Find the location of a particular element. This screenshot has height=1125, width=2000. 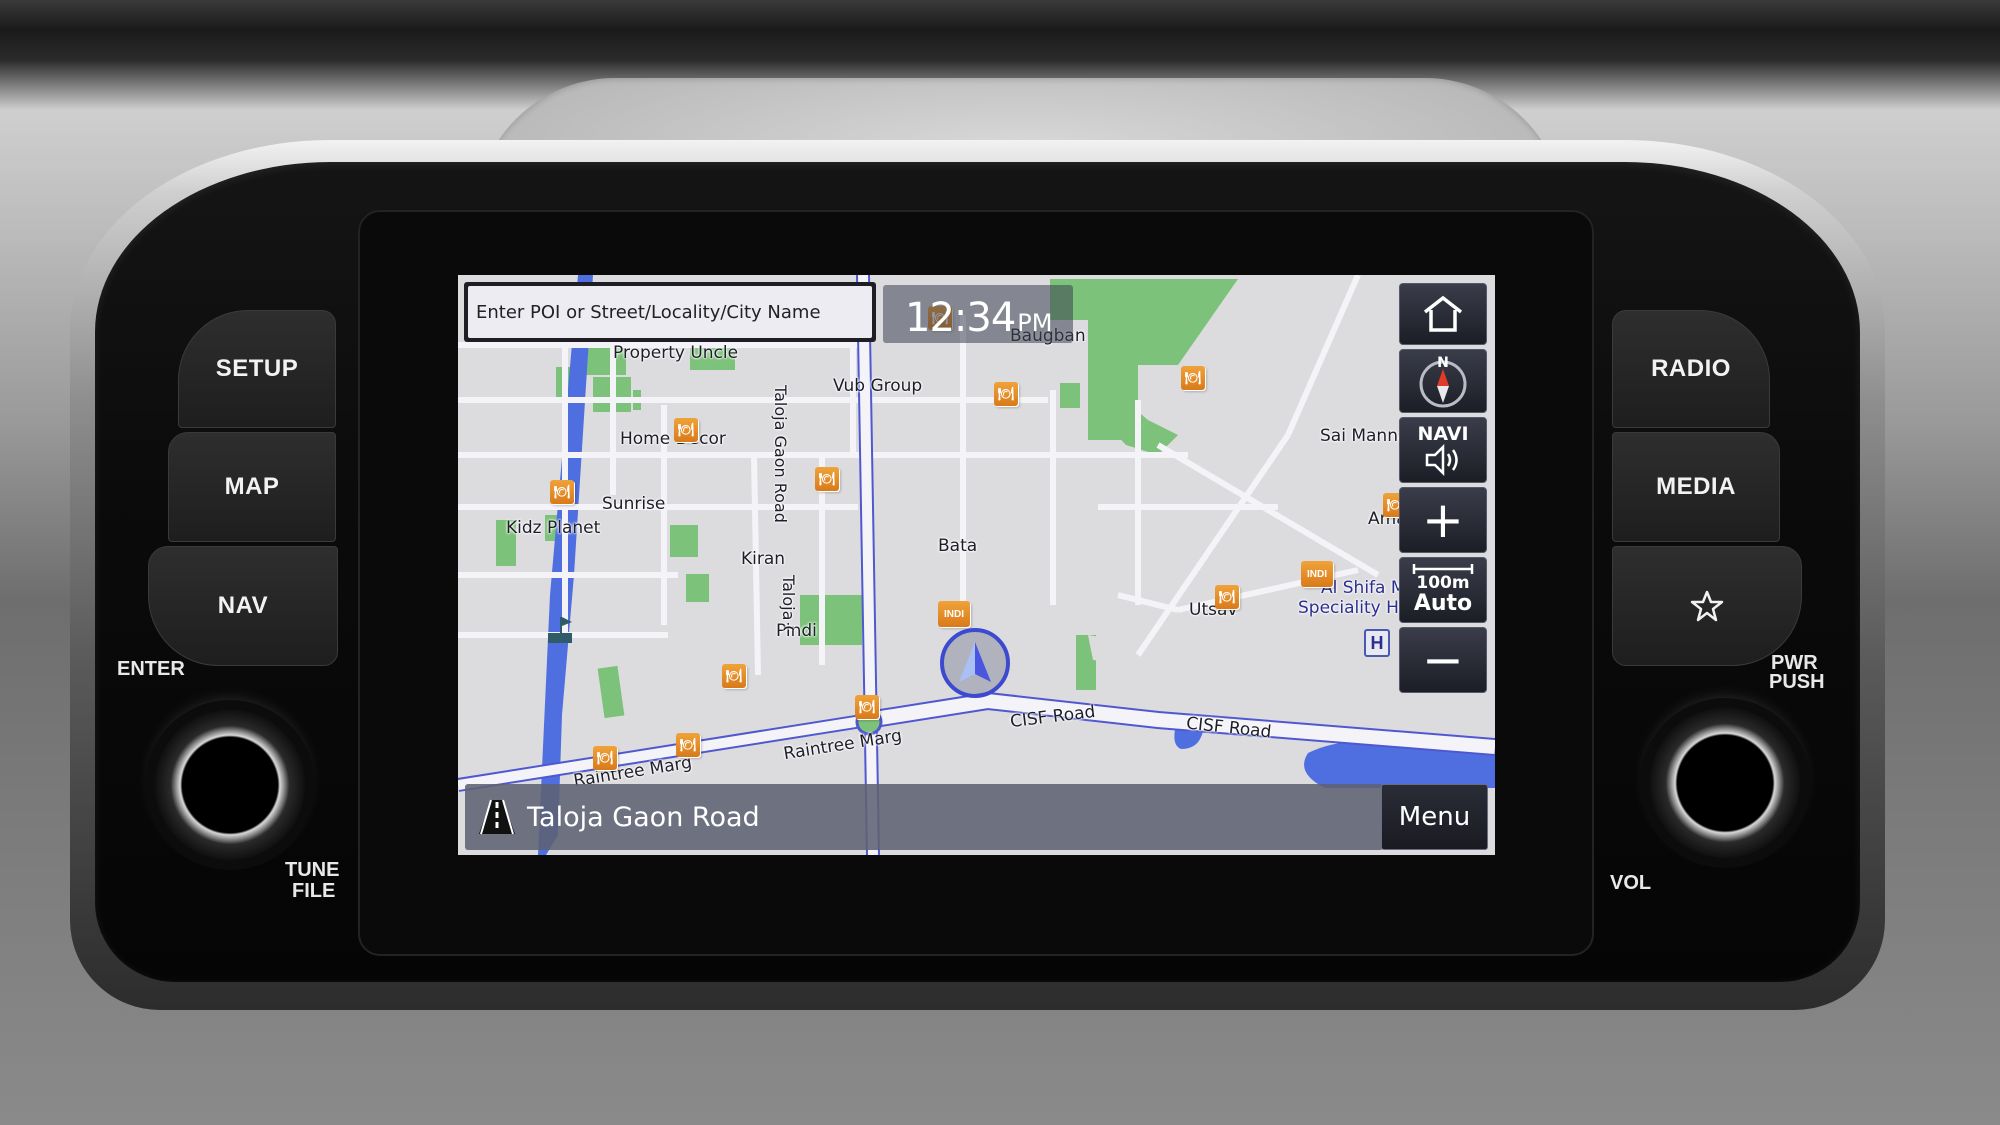

home-icon is located at coordinates (1443, 313).